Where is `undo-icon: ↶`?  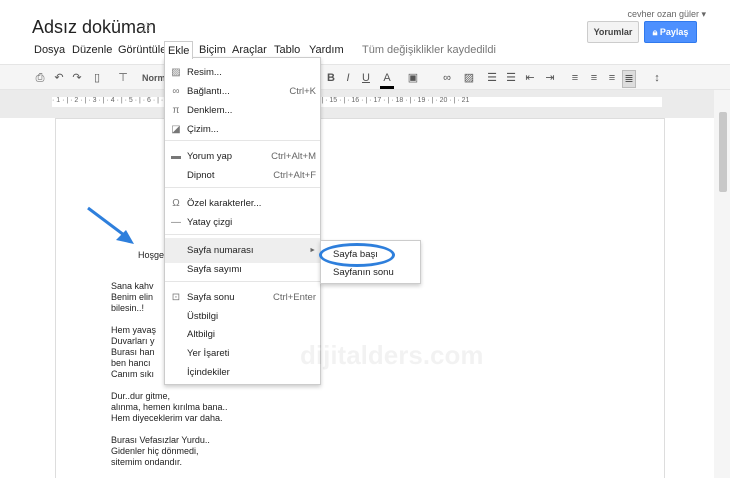
undo-icon: ↶ is located at coordinates (59, 78).